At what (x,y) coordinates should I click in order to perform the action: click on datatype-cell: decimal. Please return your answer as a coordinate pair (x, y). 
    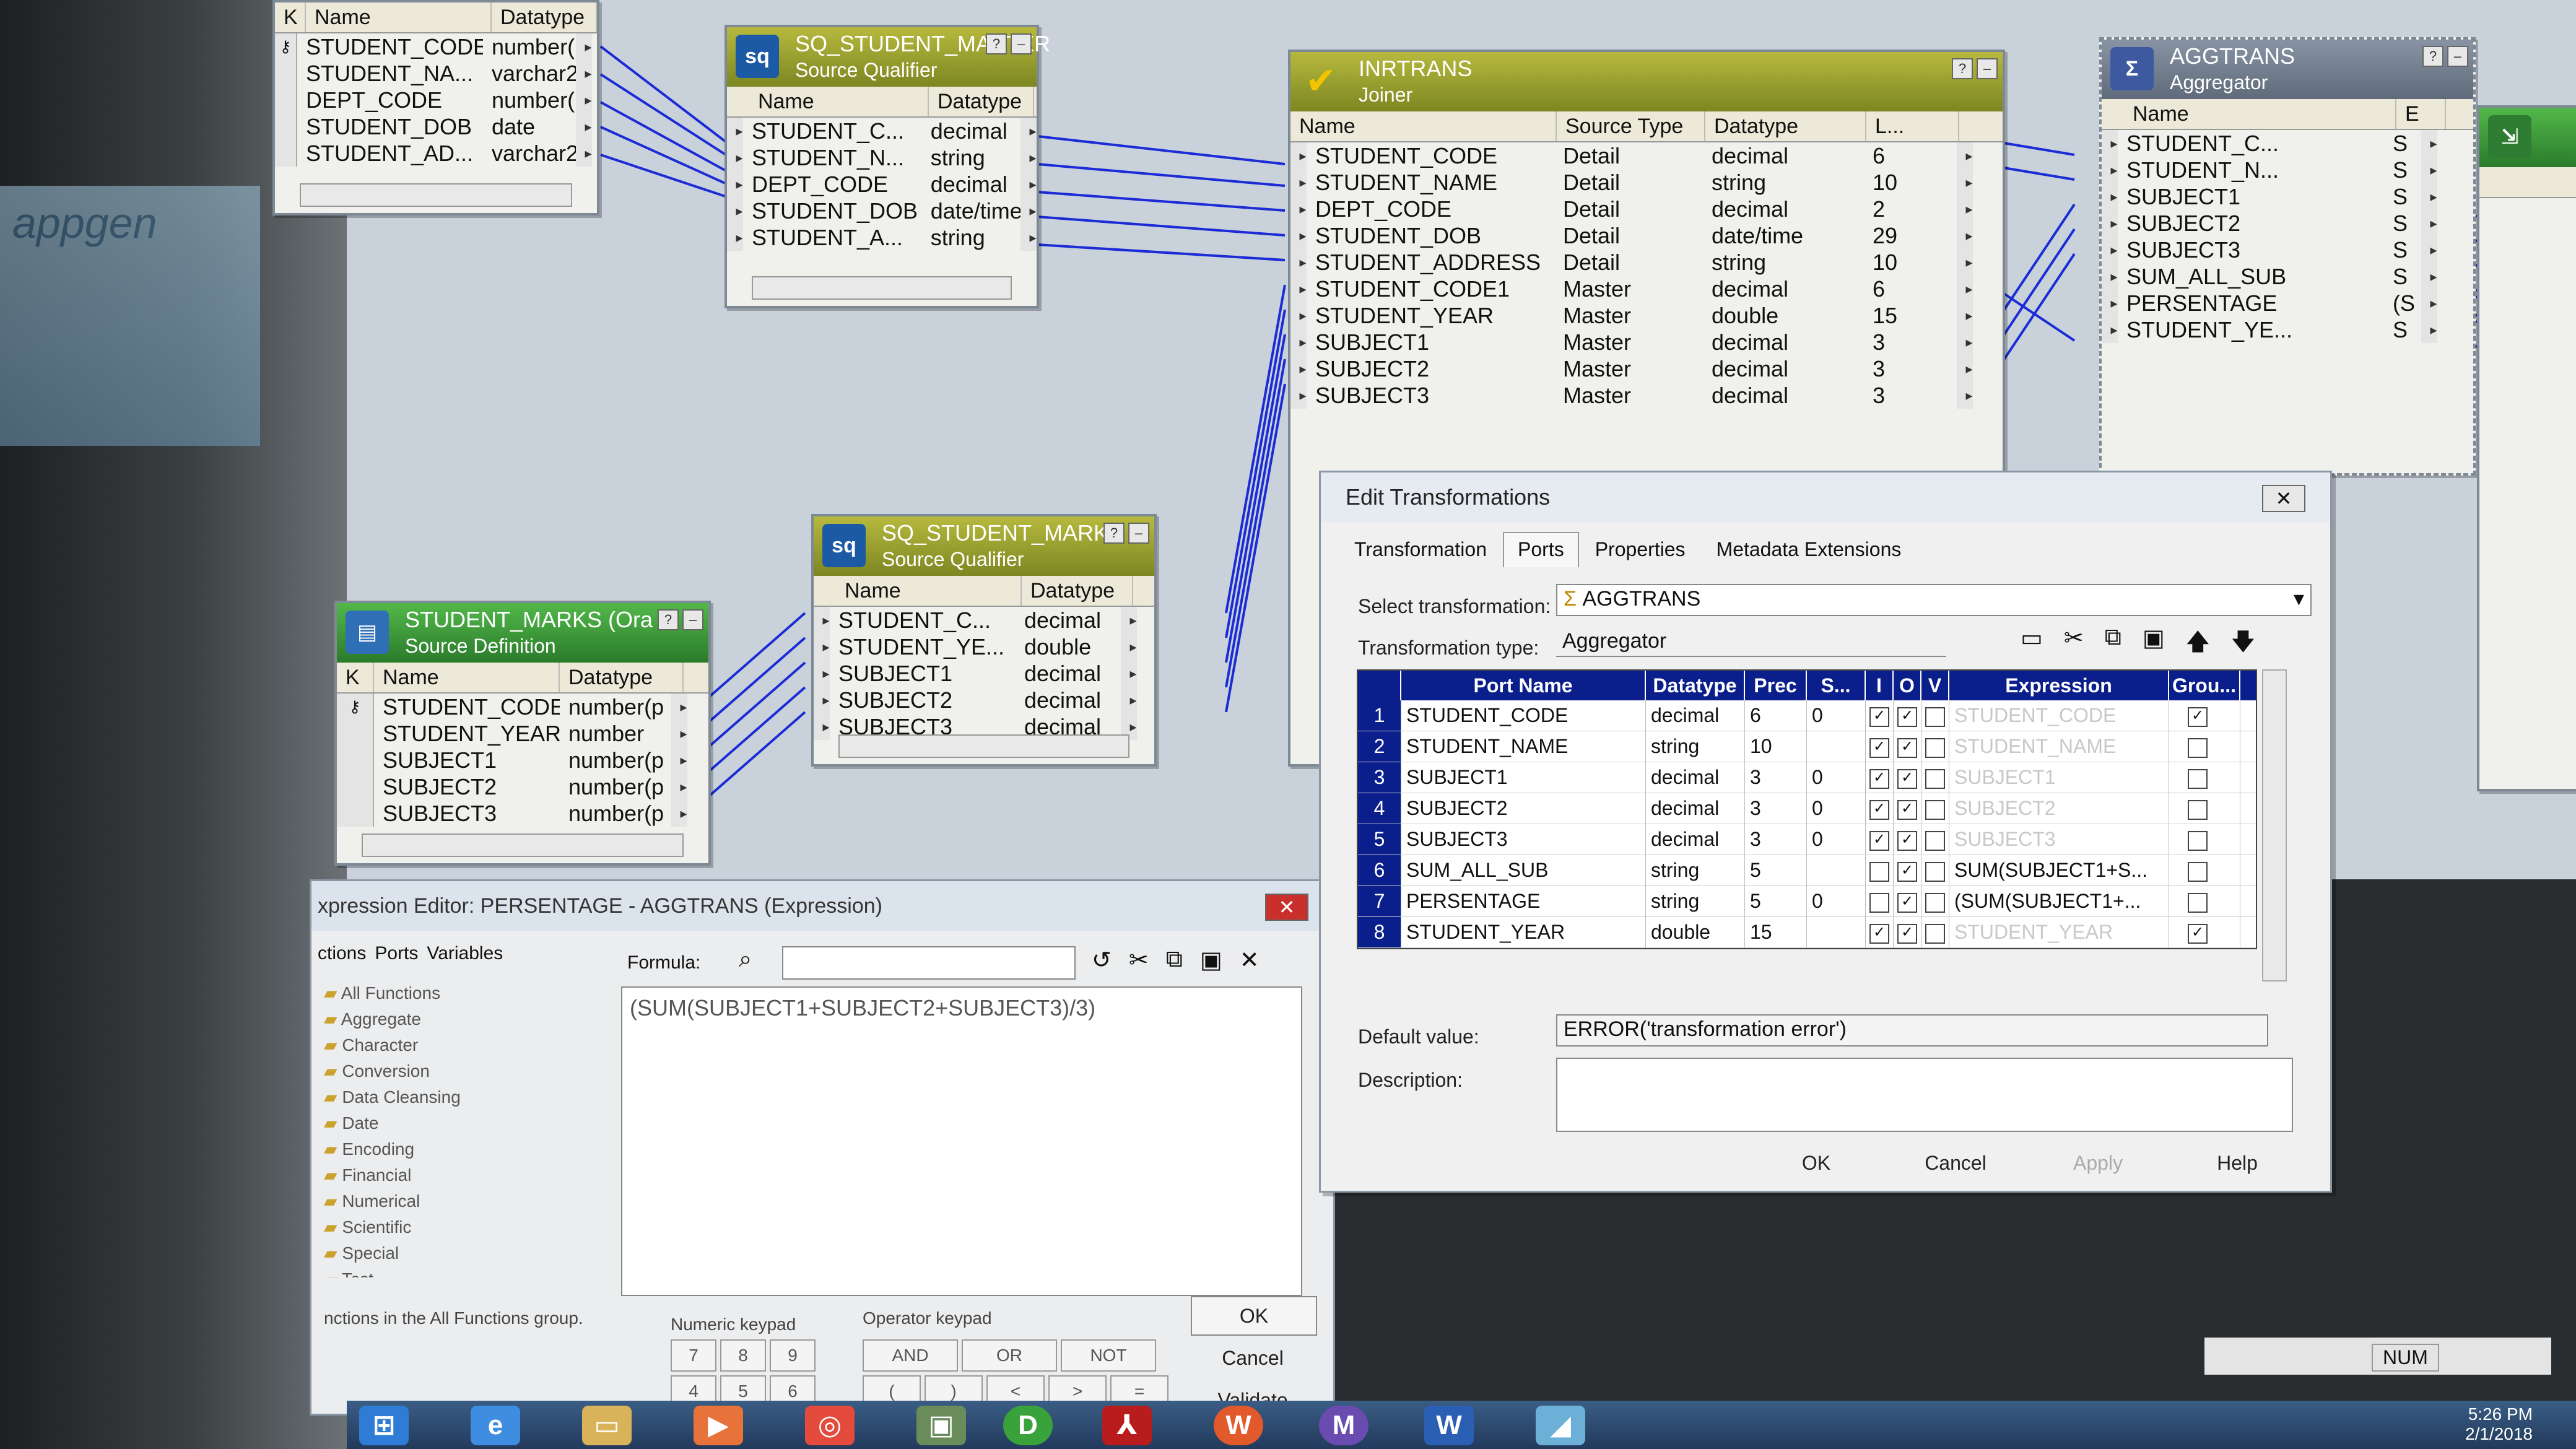
    Looking at the image, I should click on (1695, 777).